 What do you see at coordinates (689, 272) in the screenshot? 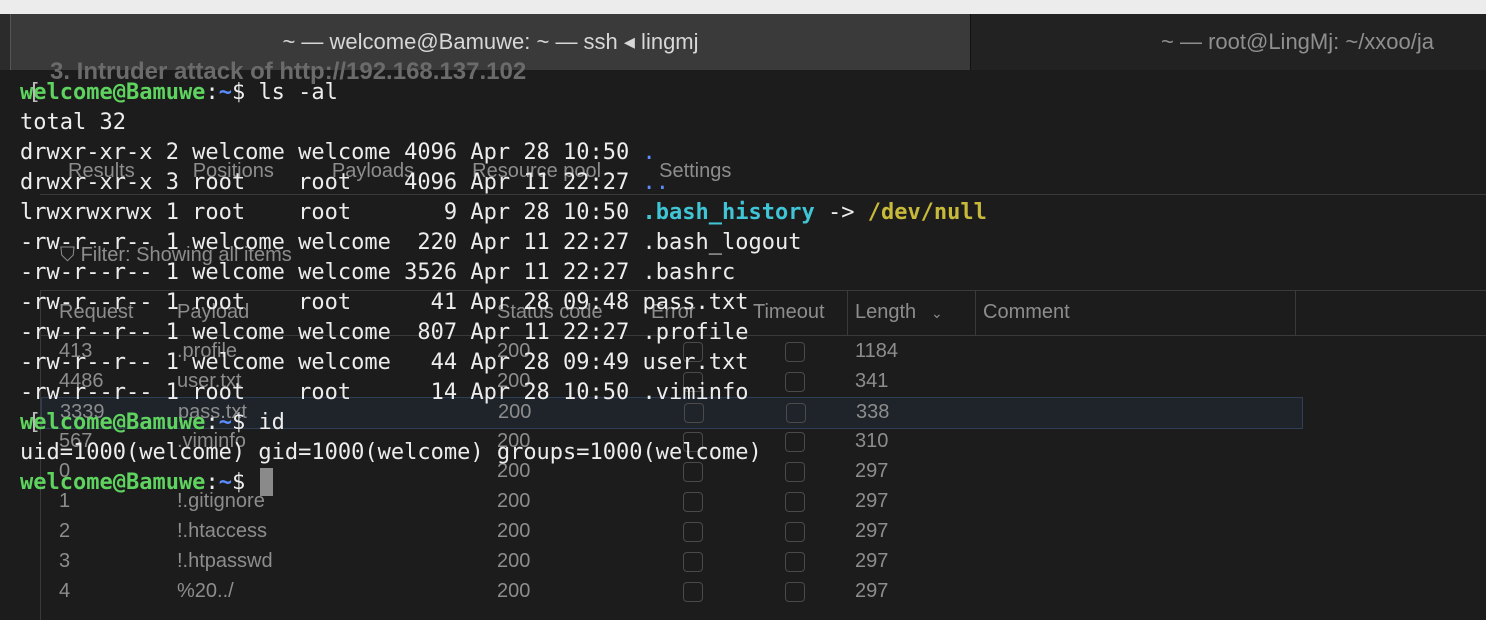
I see `ls-row-filename: .bashrc` at bounding box center [689, 272].